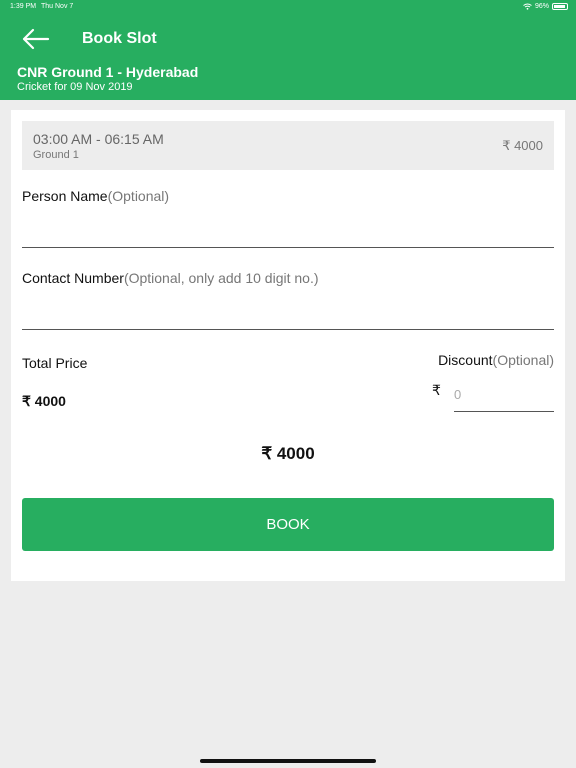 This screenshot has width=576, height=768. Describe the element at coordinates (522, 145) in the screenshot. I see `slot-price: ₹ 4000` at that location.